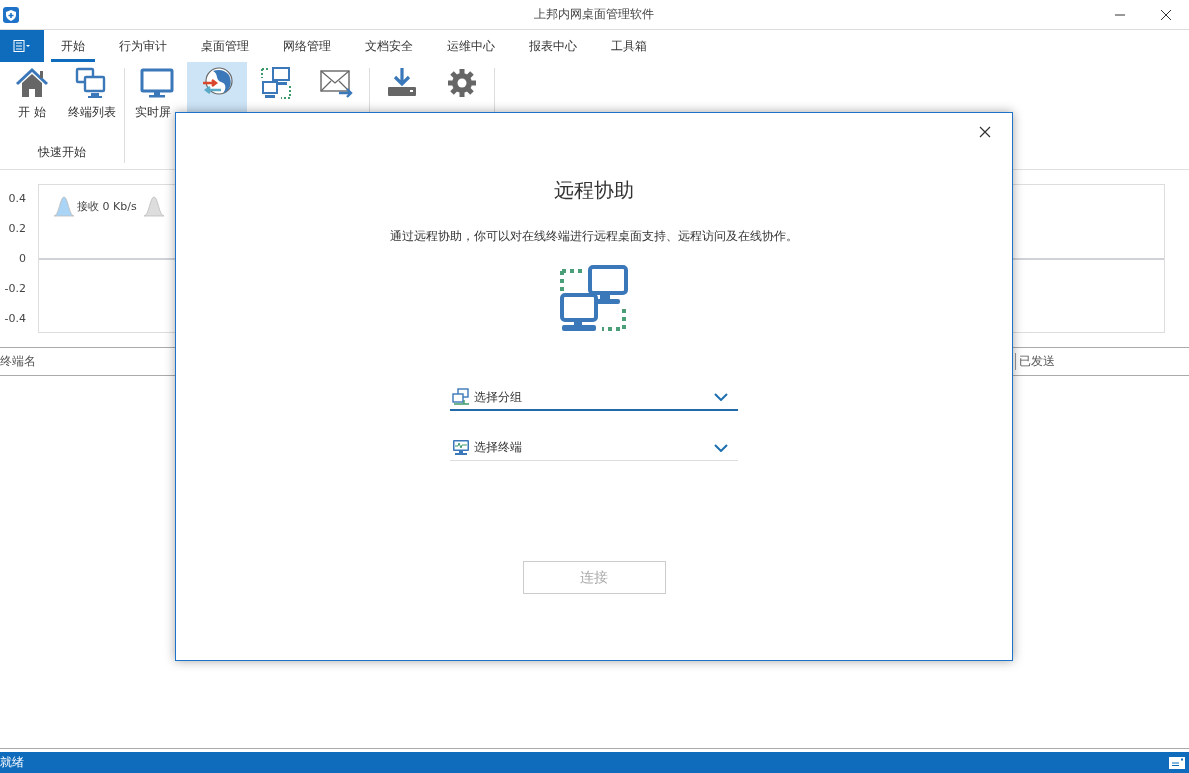  Describe the element at coordinates (22, 258) in the screenshot. I see `axis-label: 0` at that location.